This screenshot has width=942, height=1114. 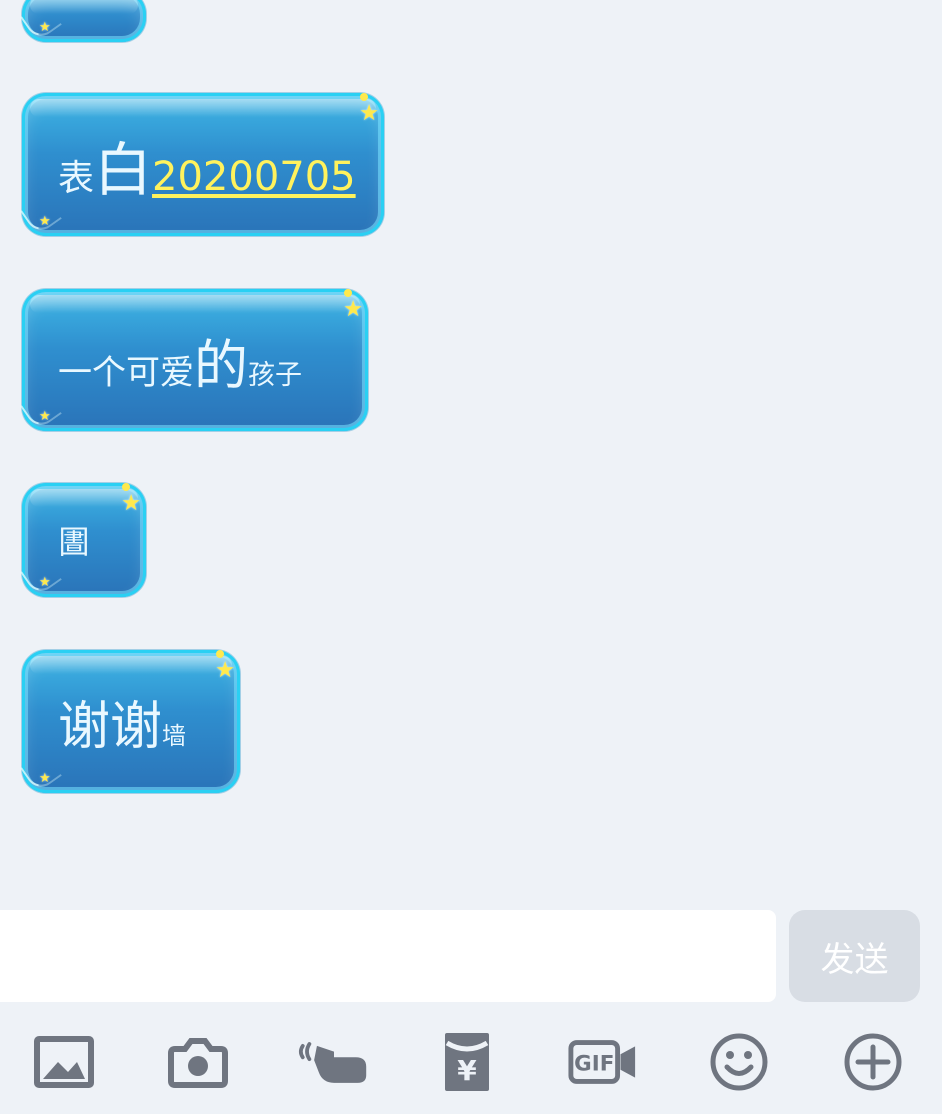 What do you see at coordinates (76, 178) in the screenshot?
I see `message-text-segment: 表` at bounding box center [76, 178].